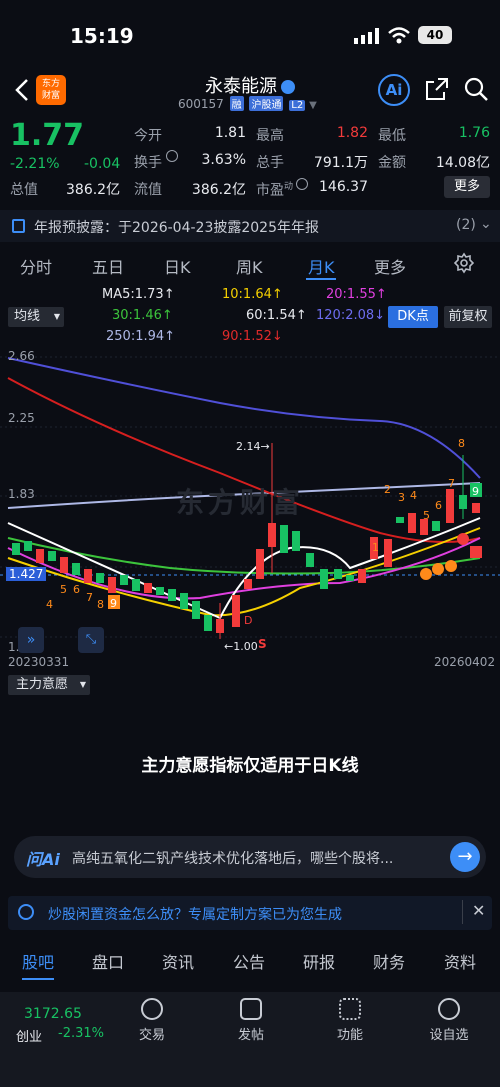  What do you see at coordinates (250, 748) in the screenshot?
I see `indicator-panel: 主力意愿 ▼ 主力意愿指标仅适用于日K线` at bounding box center [250, 748].